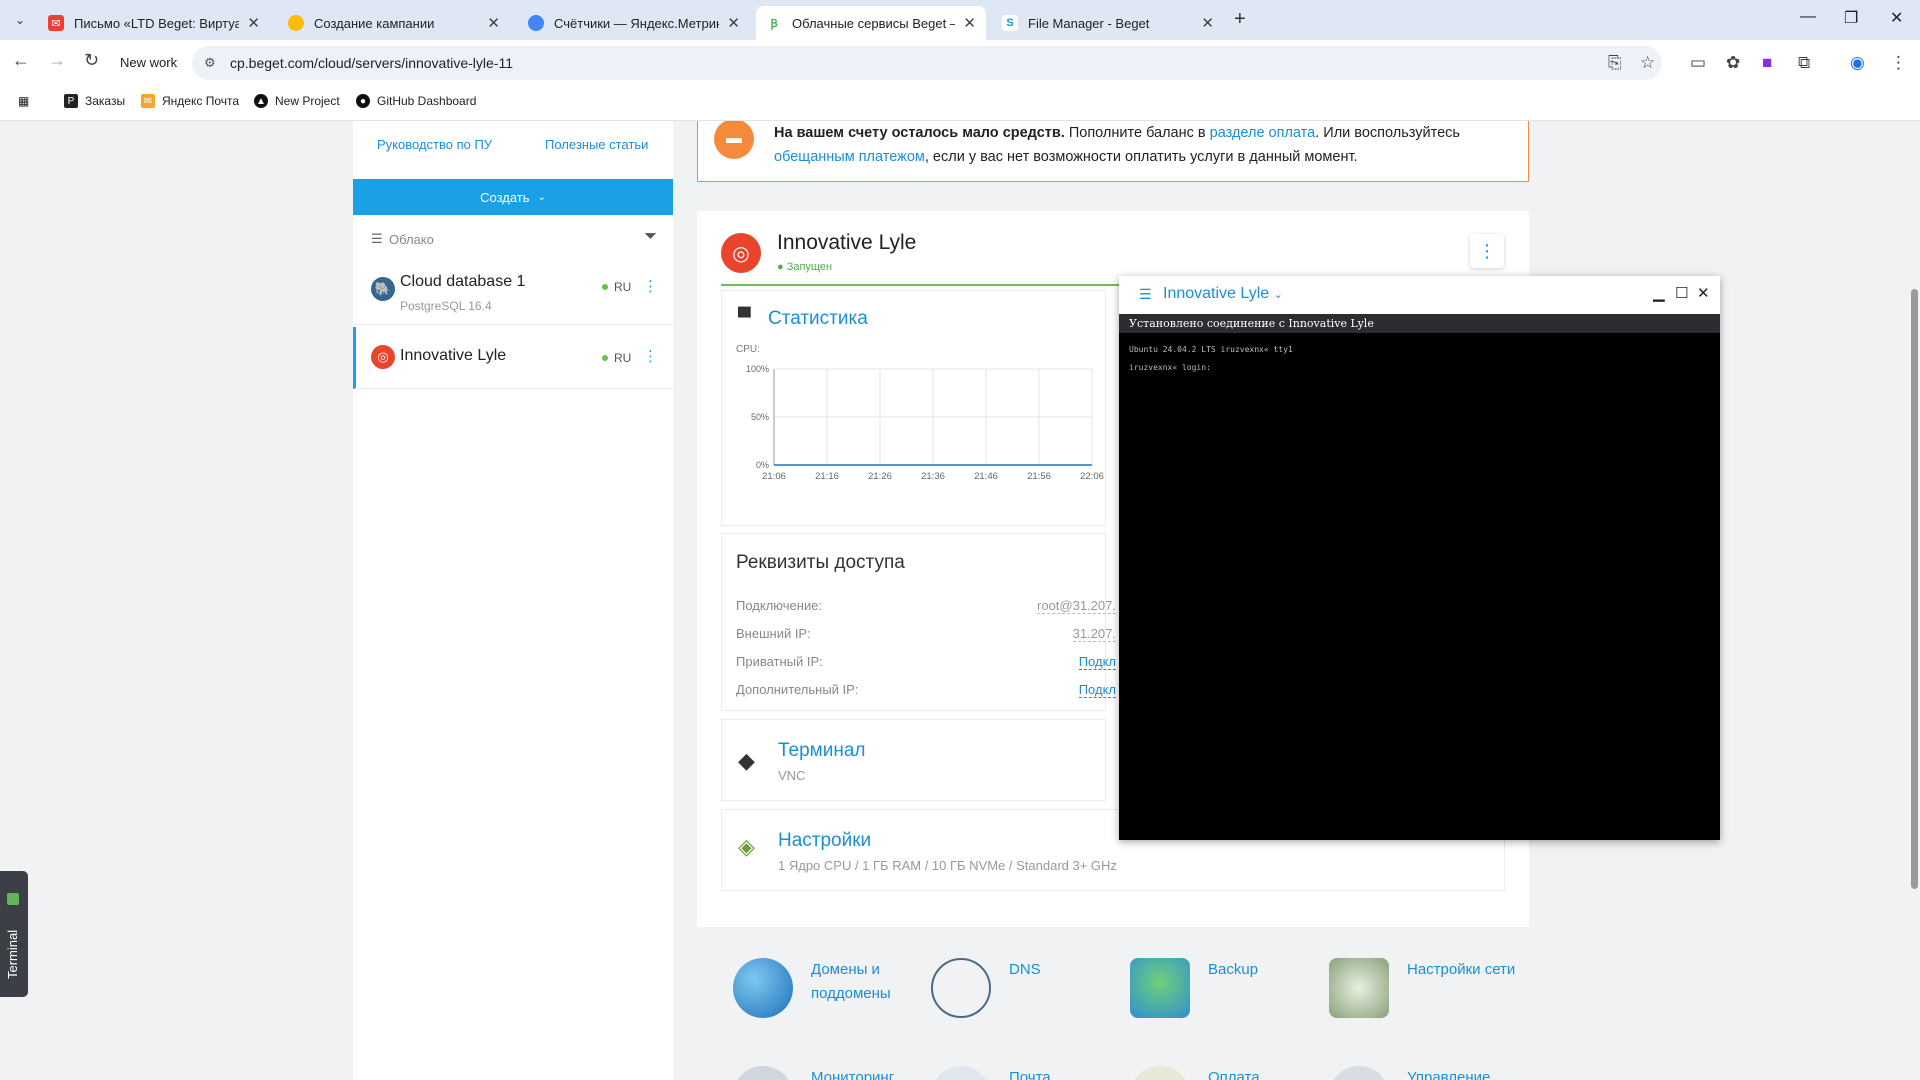 The height and width of the screenshot is (1080, 1920). Describe the element at coordinates (1467, 970) in the screenshot. I see `service-label: Настройки сети` at that location.